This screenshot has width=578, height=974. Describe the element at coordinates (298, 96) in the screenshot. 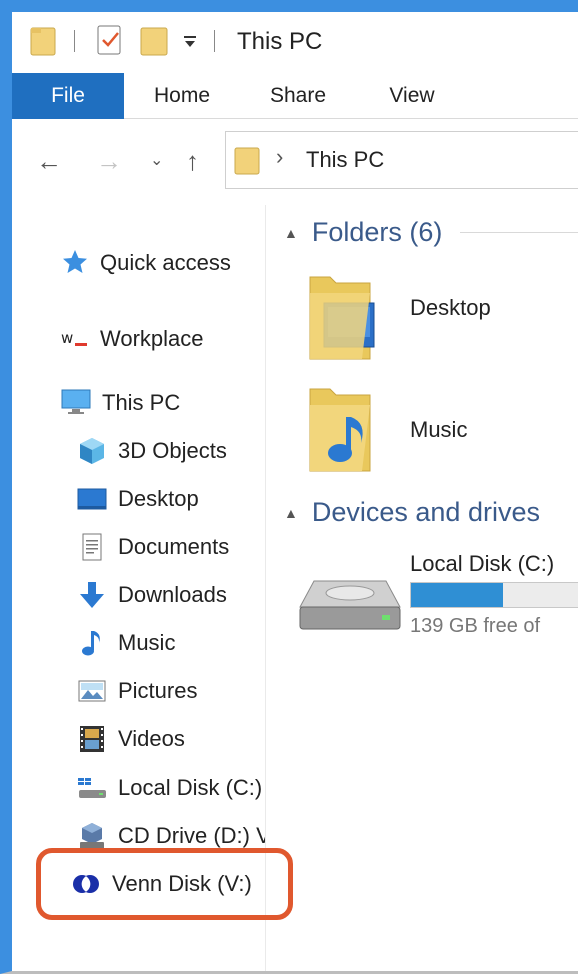

I see `tab-share: Share` at that location.